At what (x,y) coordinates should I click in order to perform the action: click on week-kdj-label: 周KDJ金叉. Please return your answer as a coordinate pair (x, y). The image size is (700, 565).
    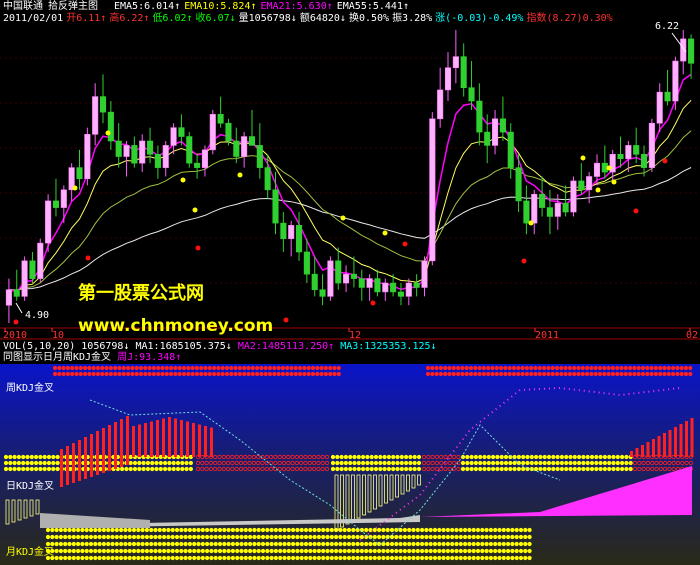
    Looking at the image, I should click on (30, 388).